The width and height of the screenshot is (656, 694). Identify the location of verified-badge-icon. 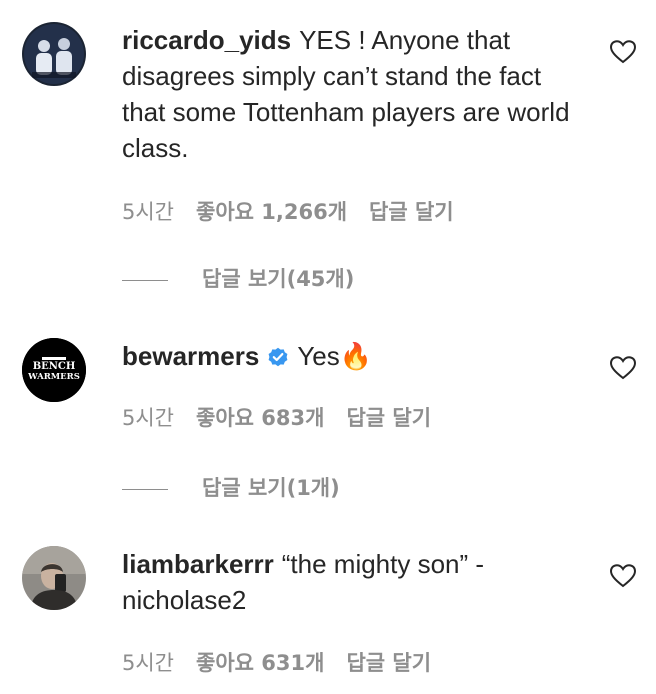
(278, 359).